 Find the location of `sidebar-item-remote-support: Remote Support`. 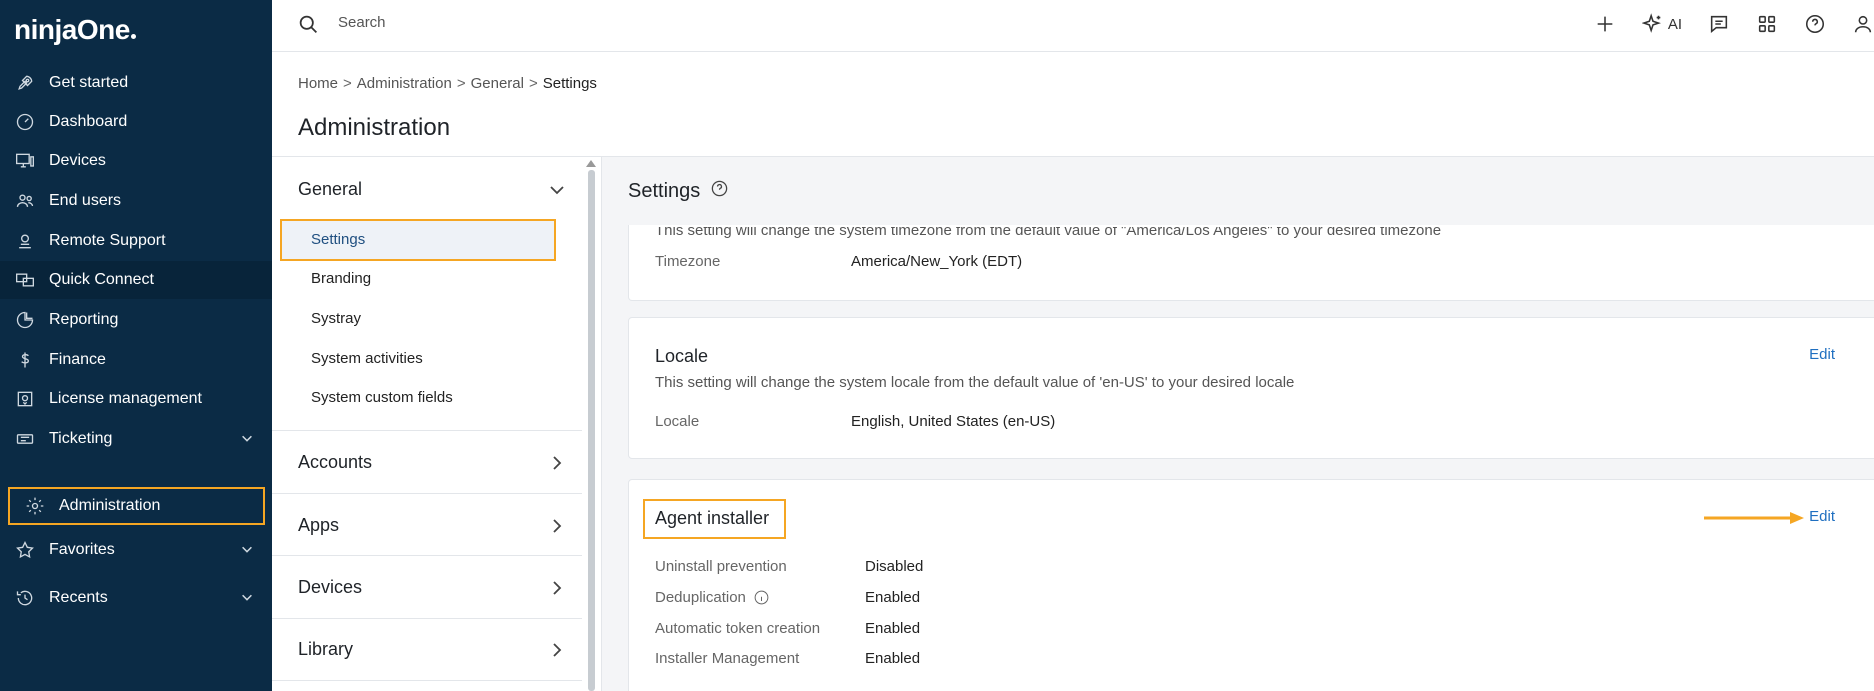

sidebar-item-remote-support: Remote Support is located at coordinates (136, 241).